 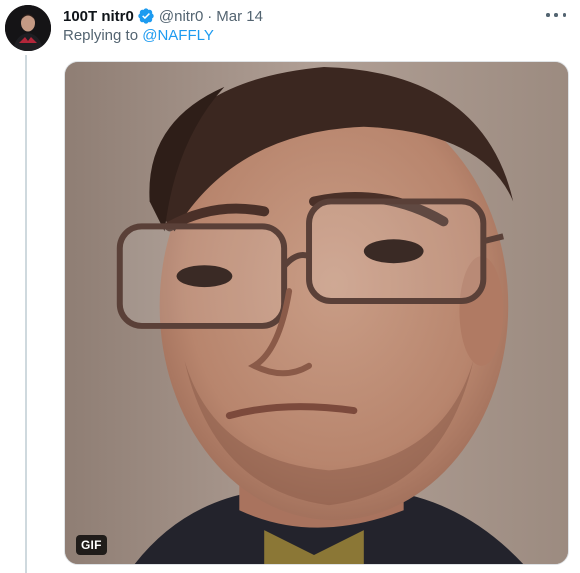 I want to click on avatar, so click(x=28, y=28).